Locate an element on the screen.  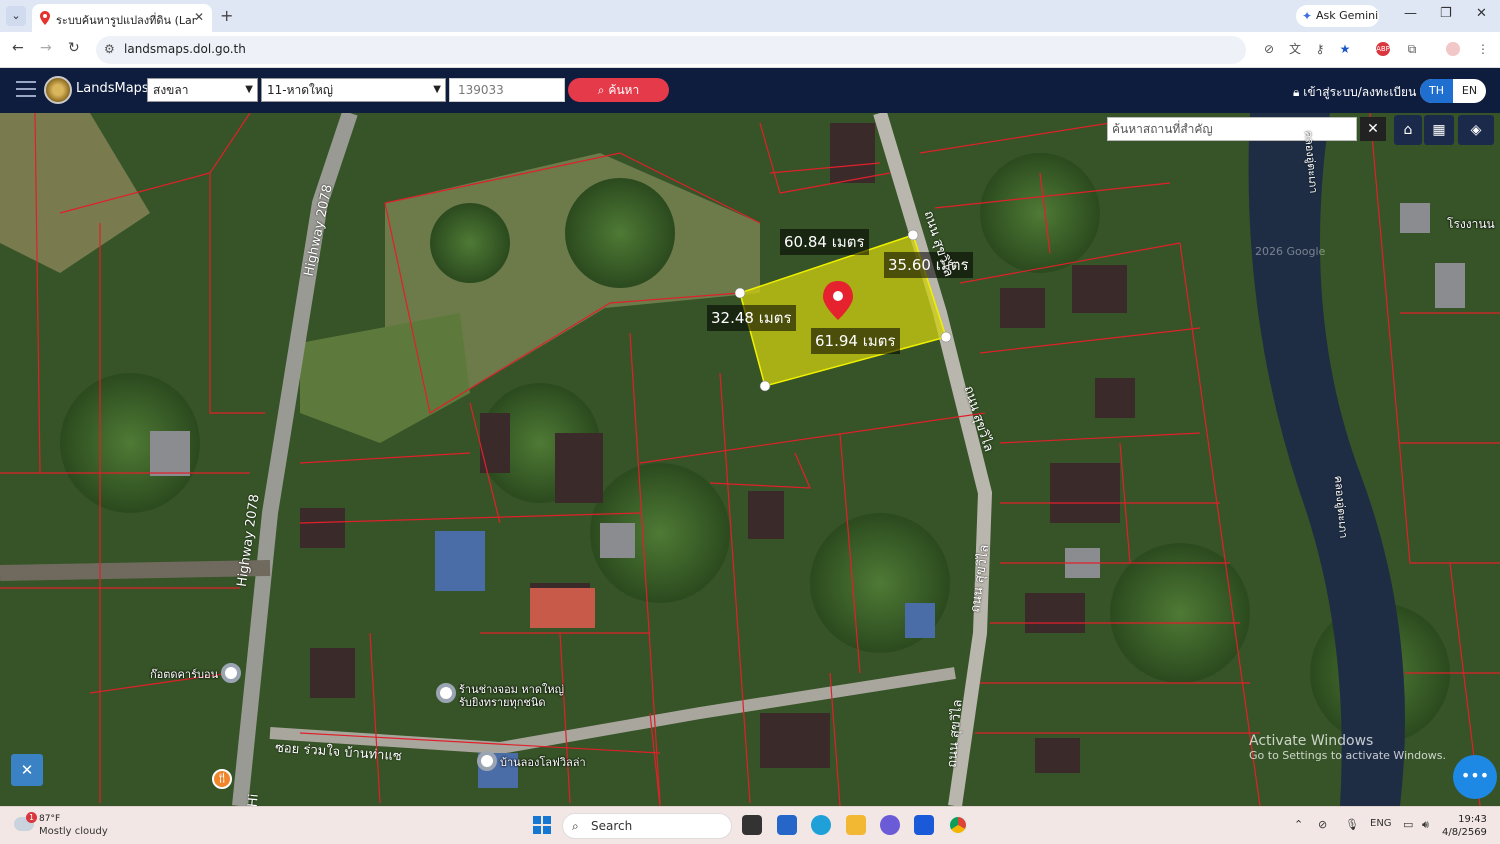
dol-logo-icon is located at coordinates (58, 90).